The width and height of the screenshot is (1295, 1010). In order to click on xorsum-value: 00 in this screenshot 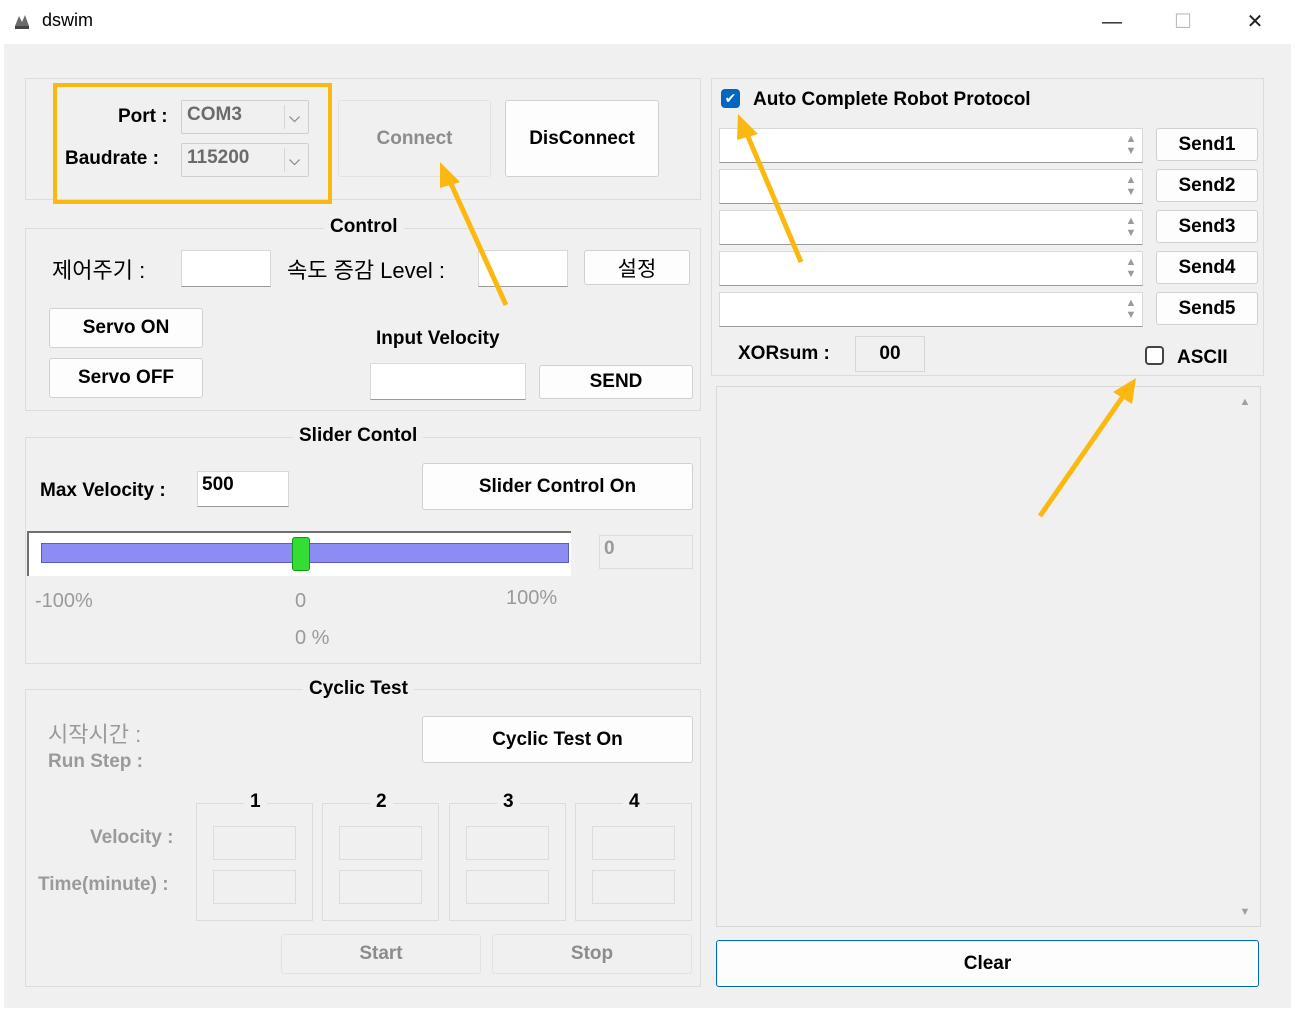, I will do `click(890, 354)`.